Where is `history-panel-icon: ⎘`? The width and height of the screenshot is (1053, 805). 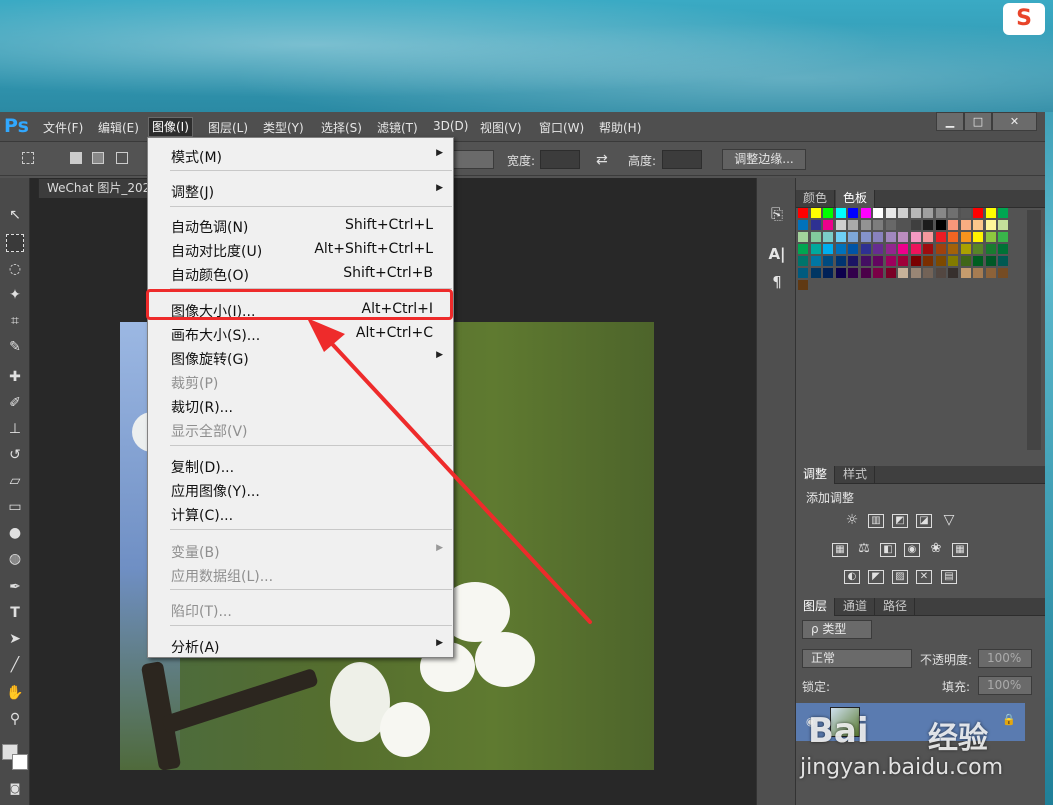 history-panel-icon: ⎘ is located at coordinates (777, 214).